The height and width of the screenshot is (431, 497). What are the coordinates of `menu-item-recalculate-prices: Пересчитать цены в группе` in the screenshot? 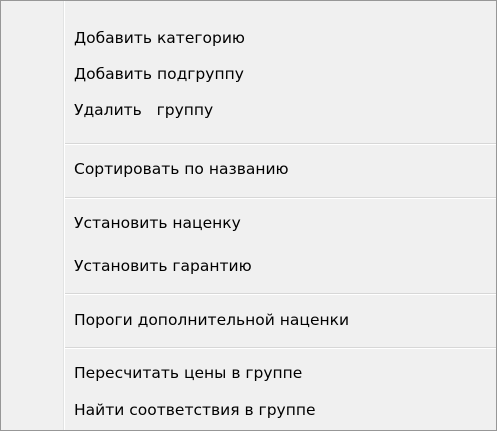 It's located at (188, 373).